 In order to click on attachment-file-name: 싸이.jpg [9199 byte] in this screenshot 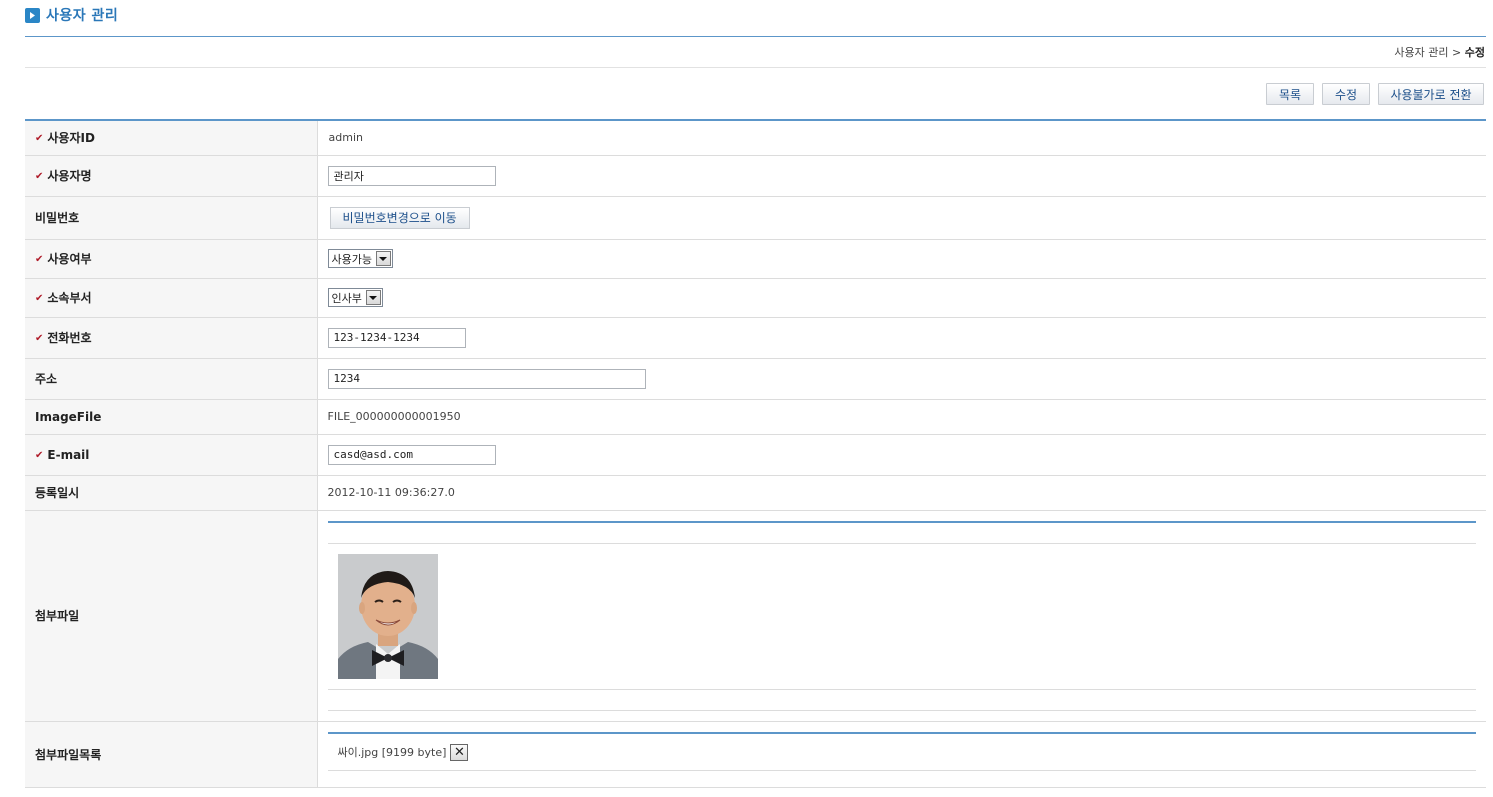, I will do `click(392, 752)`.